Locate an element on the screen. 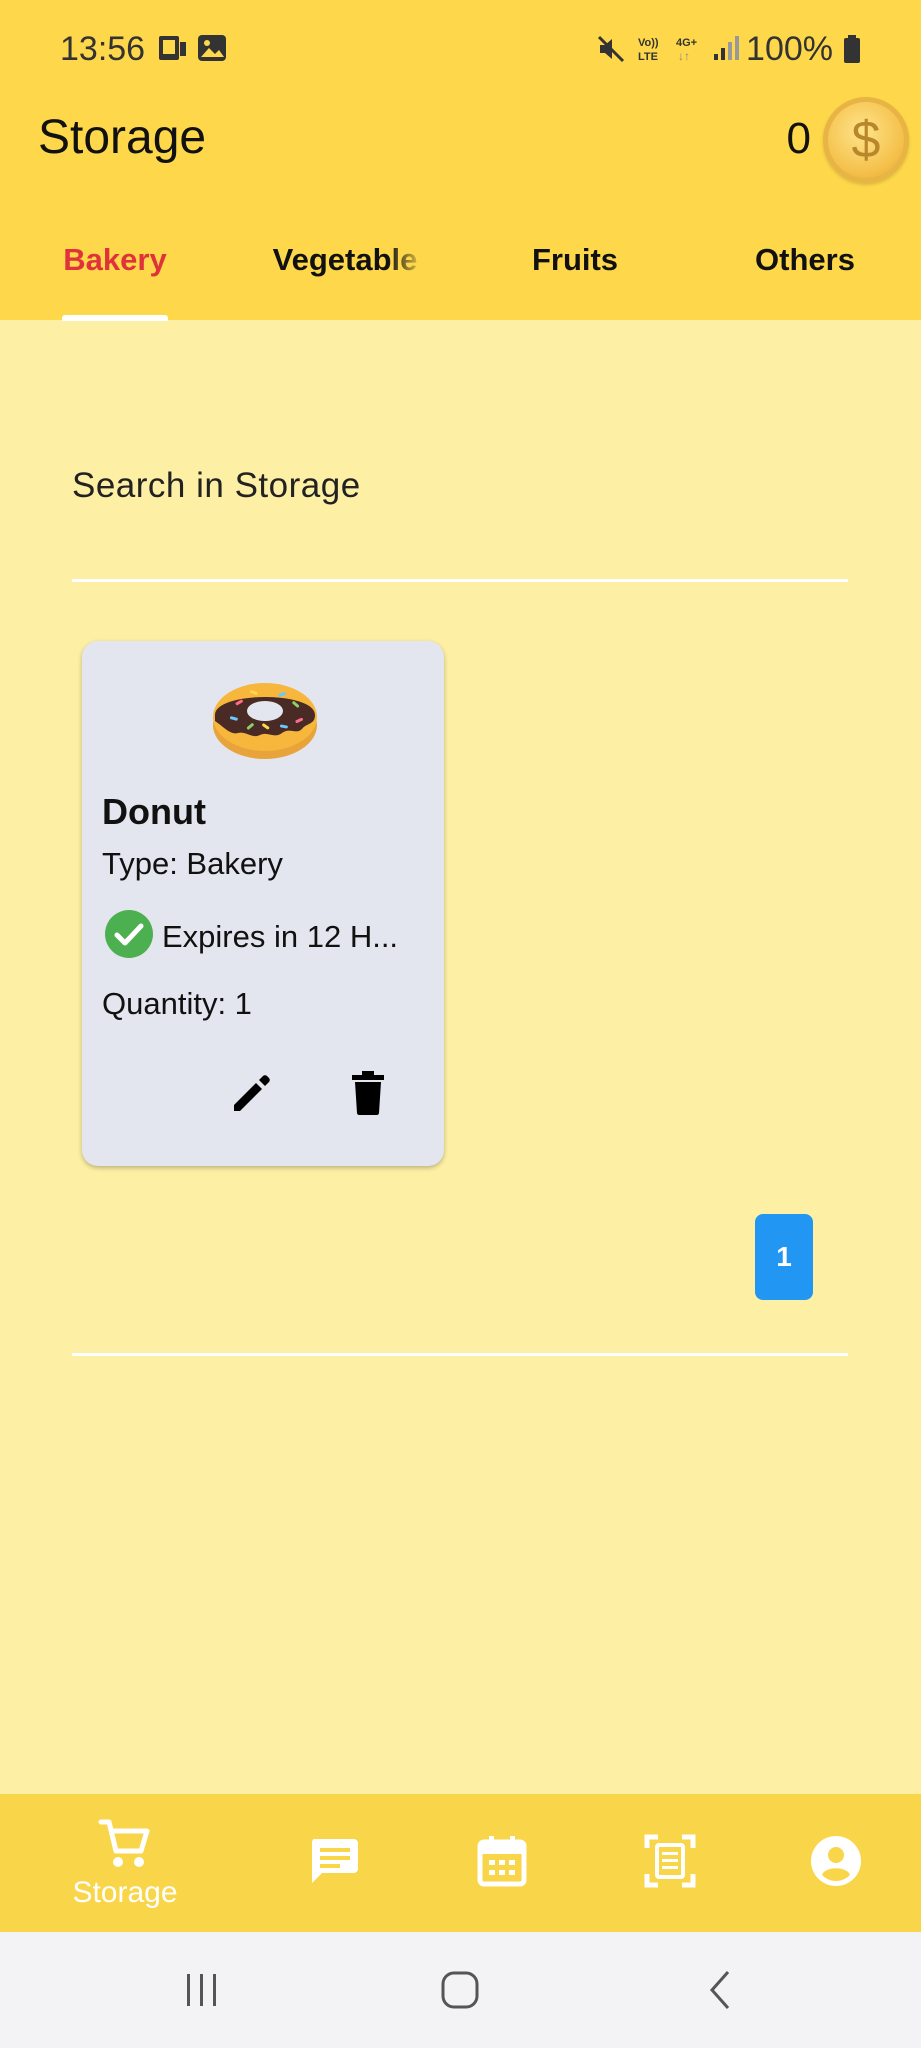 This screenshot has width=921, height=2048. tab-fruits: Fruits is located at coordinates (575, 260).